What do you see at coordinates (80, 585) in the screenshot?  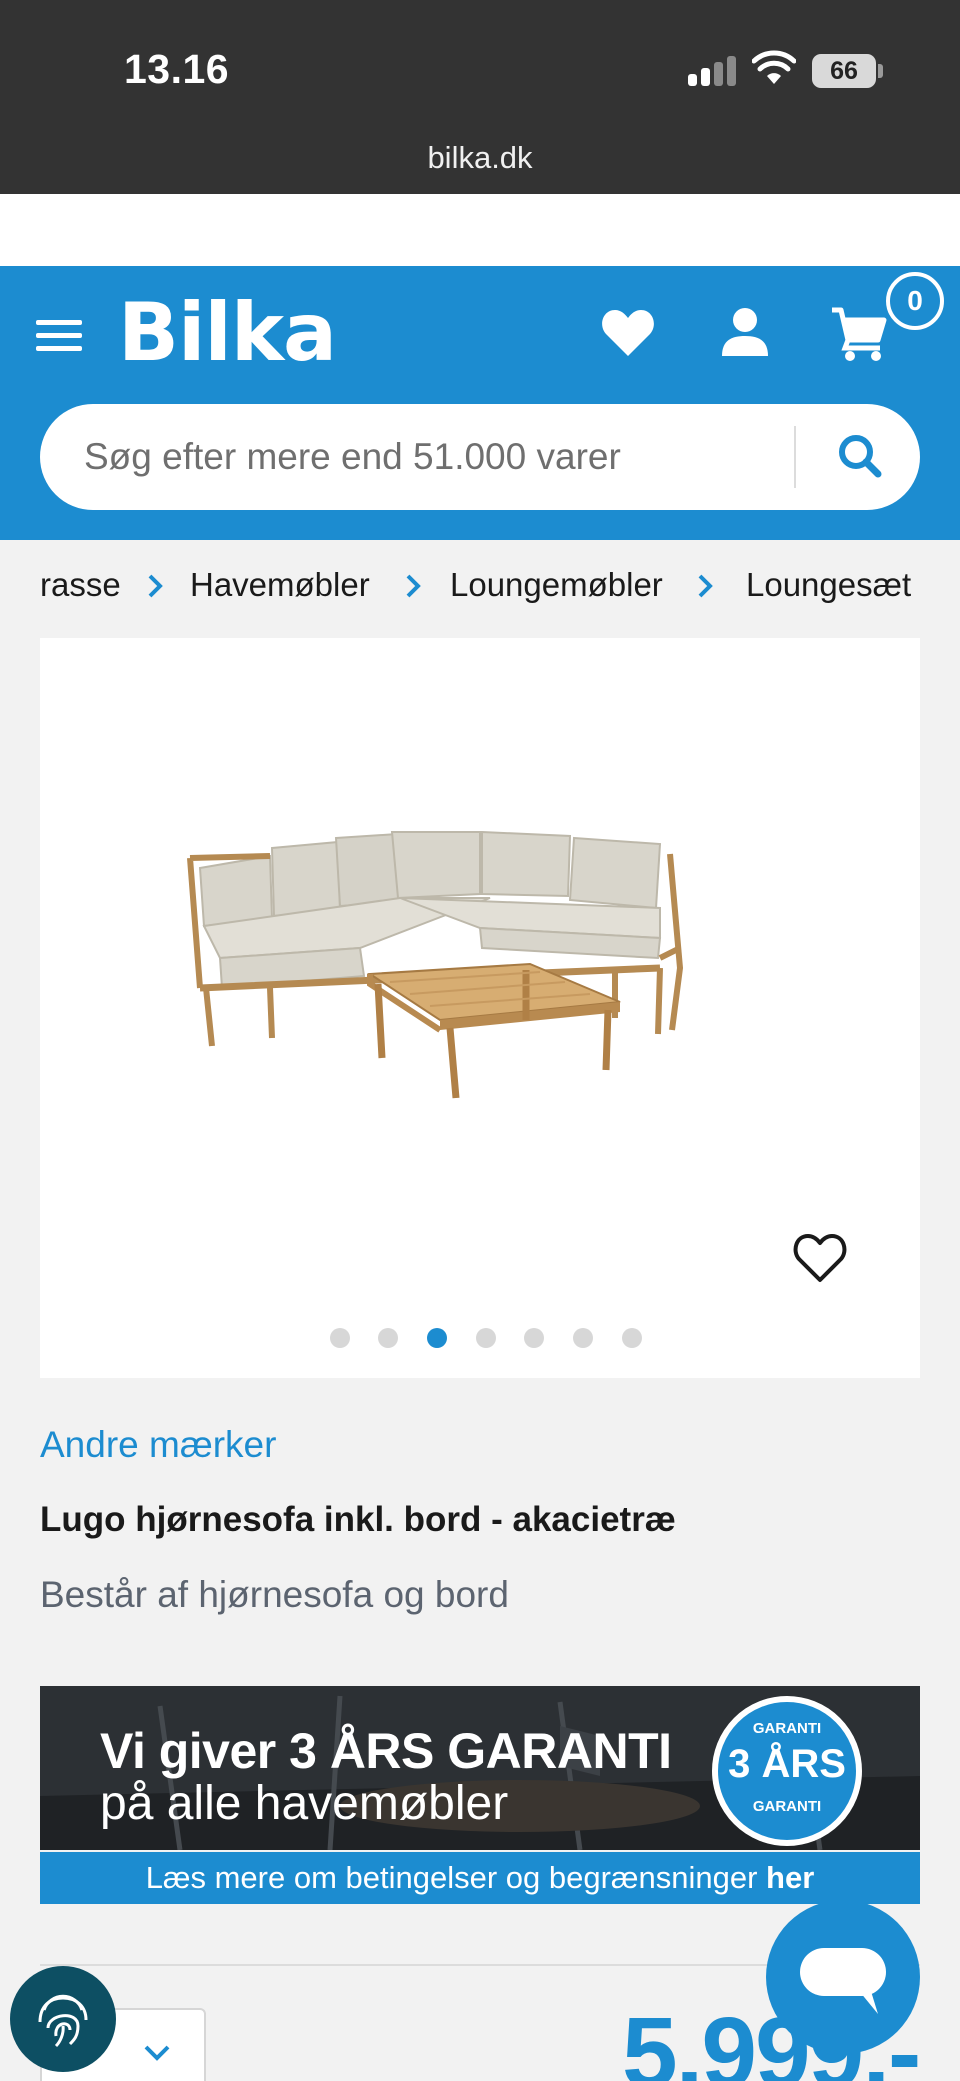 I see `breadcrumb-item: rasse` at bounding box center [80, 585].